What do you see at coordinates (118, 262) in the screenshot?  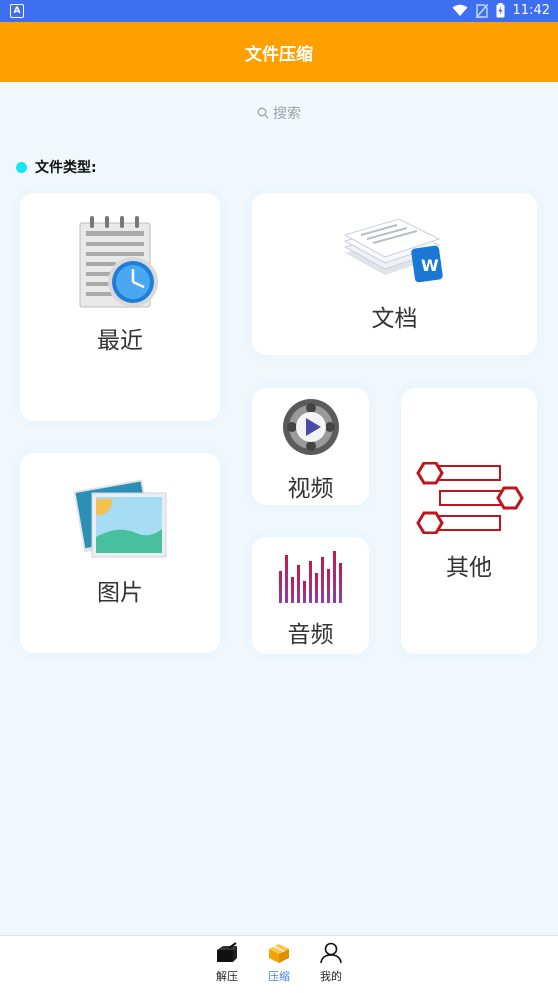 I see `notepad-clock-icon` at bounding box center [118, 262].